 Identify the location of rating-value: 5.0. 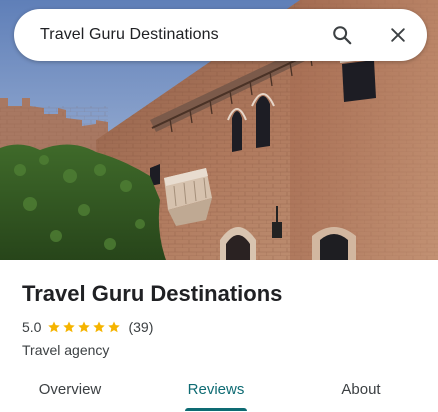
(32, 327).